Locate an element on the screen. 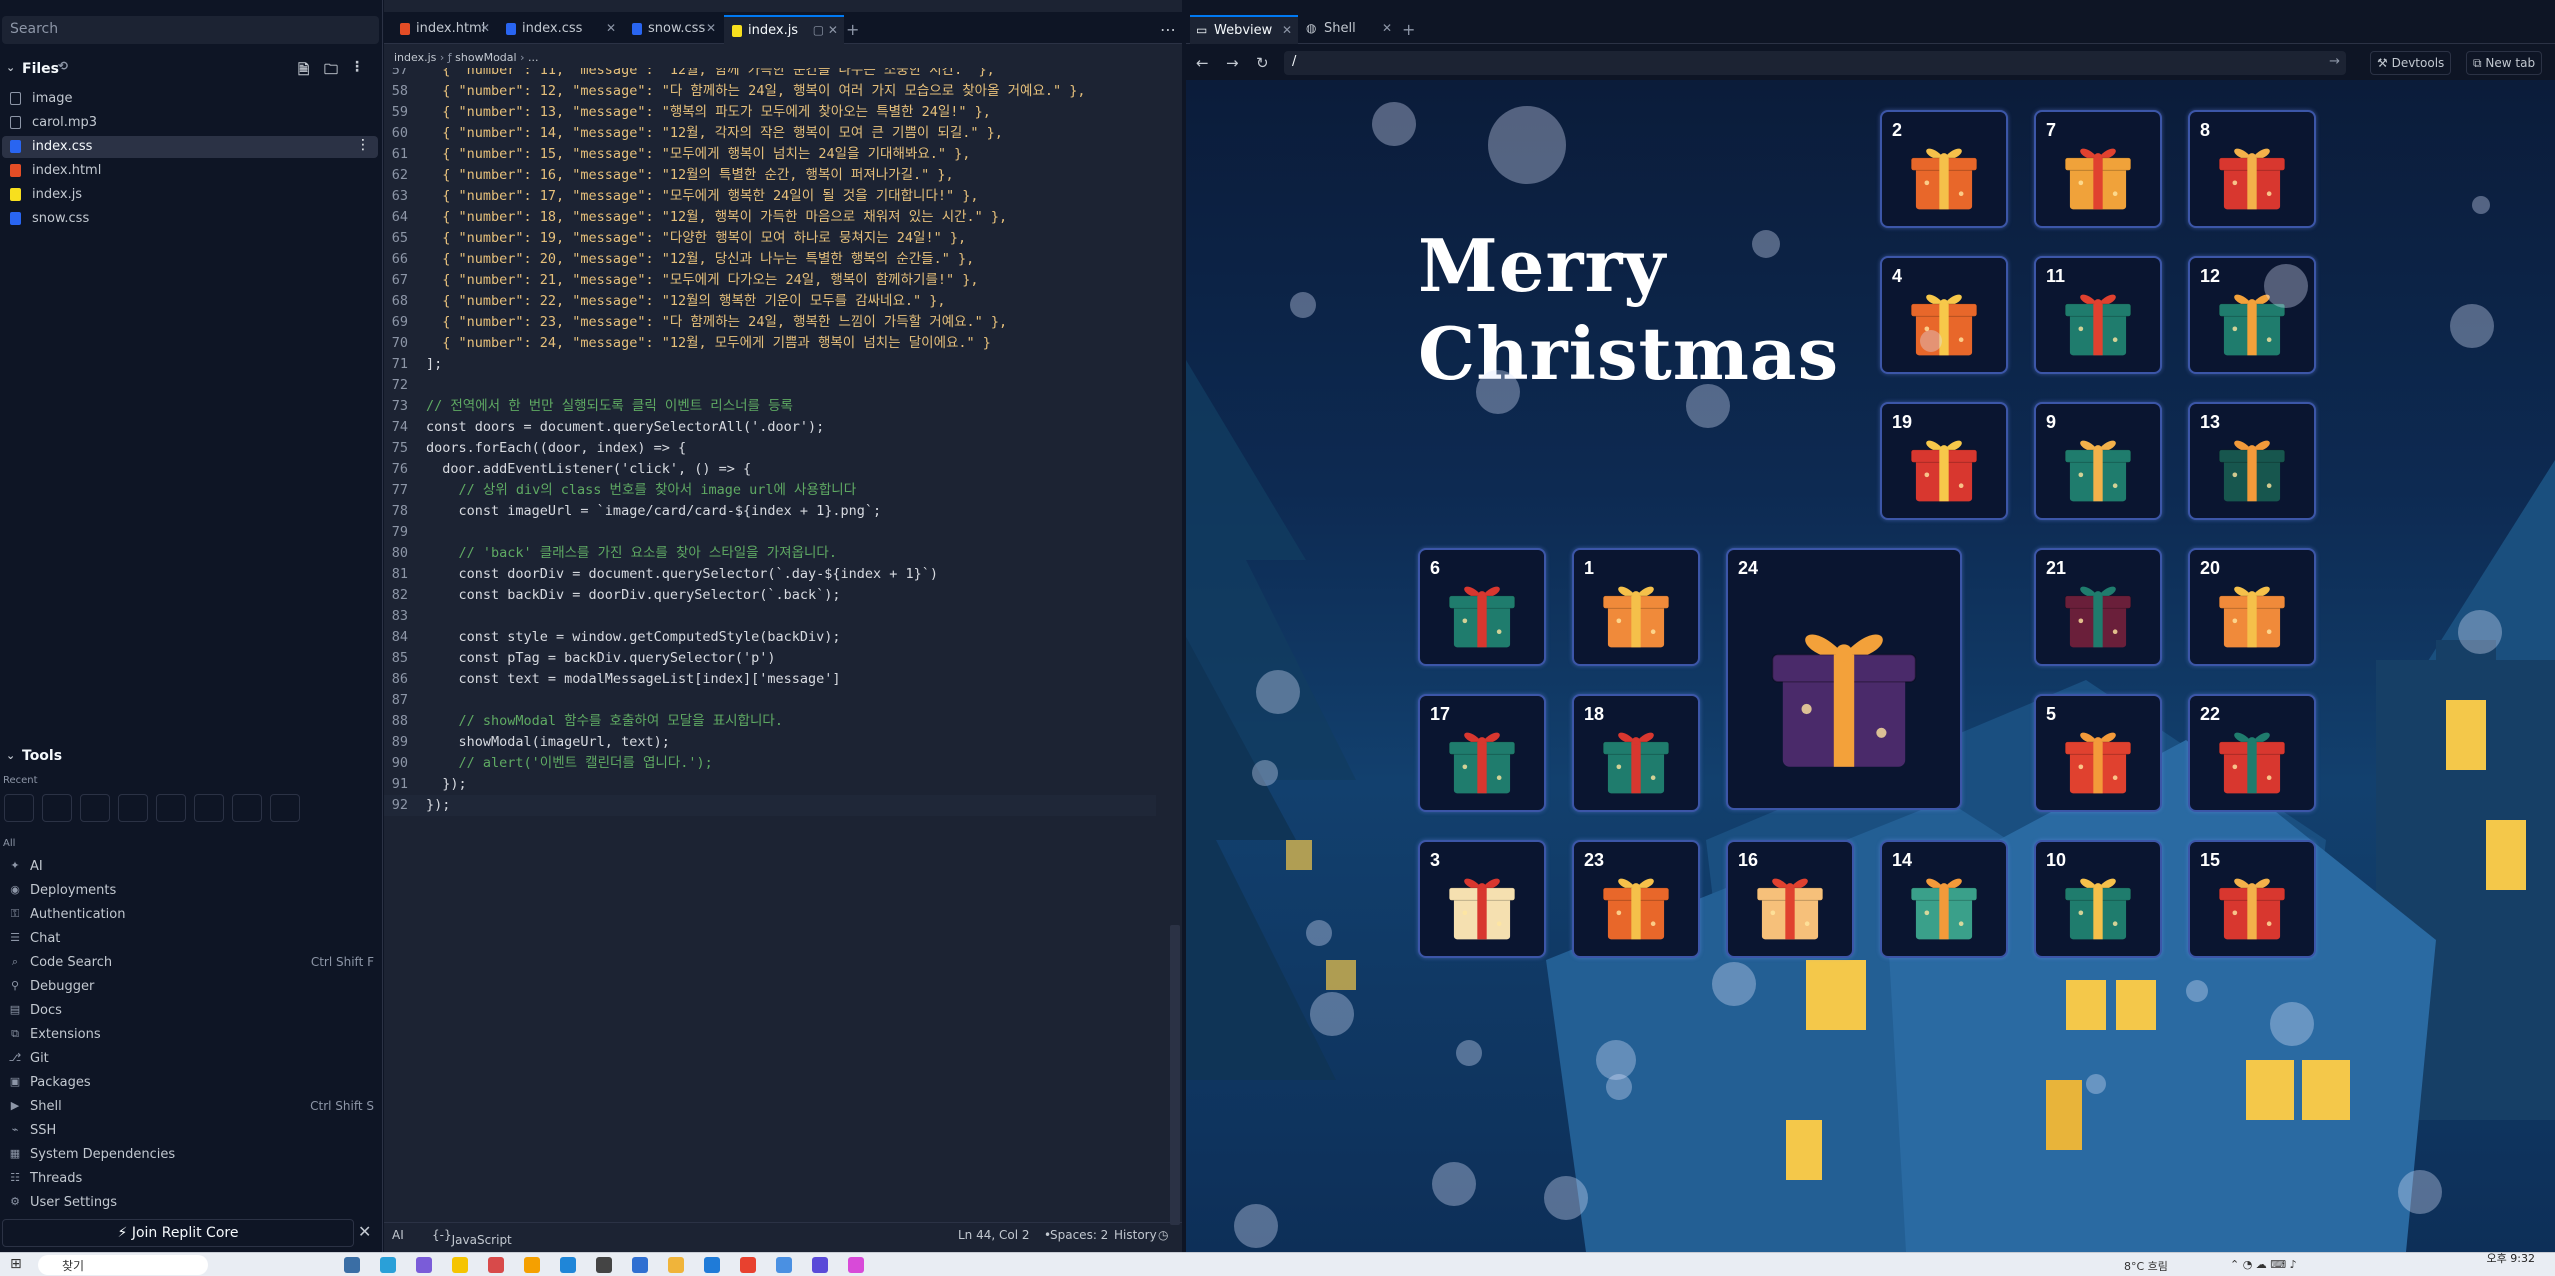  calendar-door-2: 2 is located at coordinates (1944, 169).